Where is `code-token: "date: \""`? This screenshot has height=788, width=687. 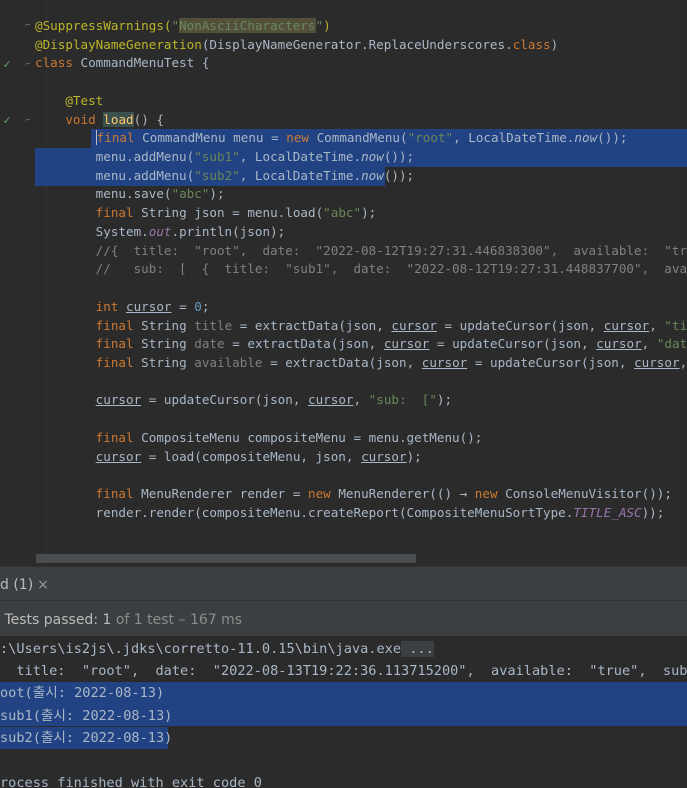
code-token: "date: \"" is located at coordinates (671, 344).